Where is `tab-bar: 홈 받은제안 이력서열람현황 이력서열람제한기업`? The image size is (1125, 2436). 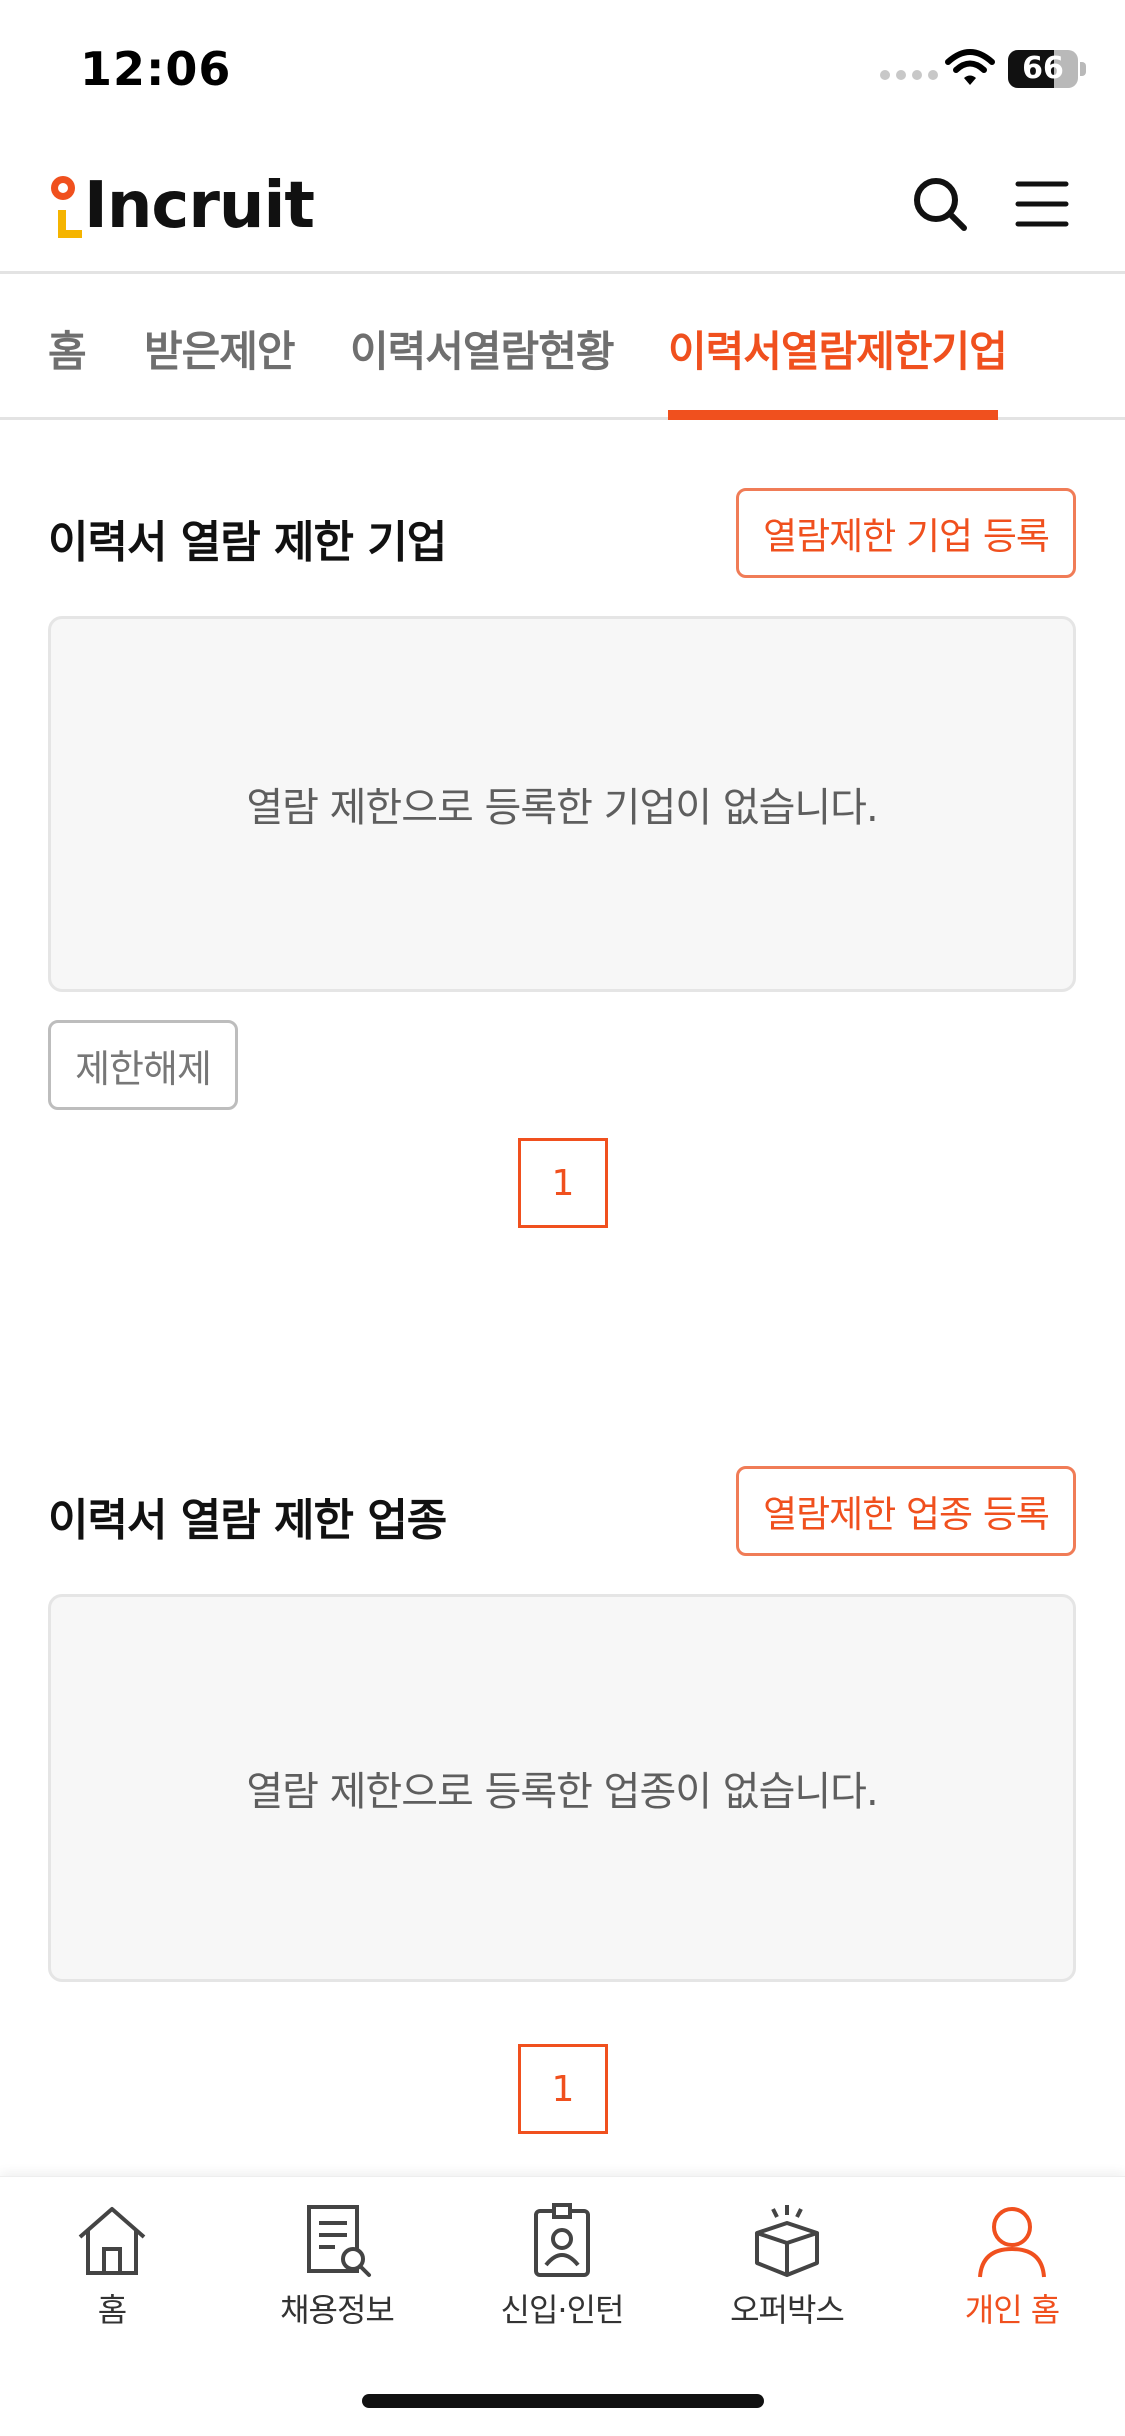
tab-bar: 홈 받은제안 이력서열람현황 이력서열람제한기업 is located at coordinates (562, 347).